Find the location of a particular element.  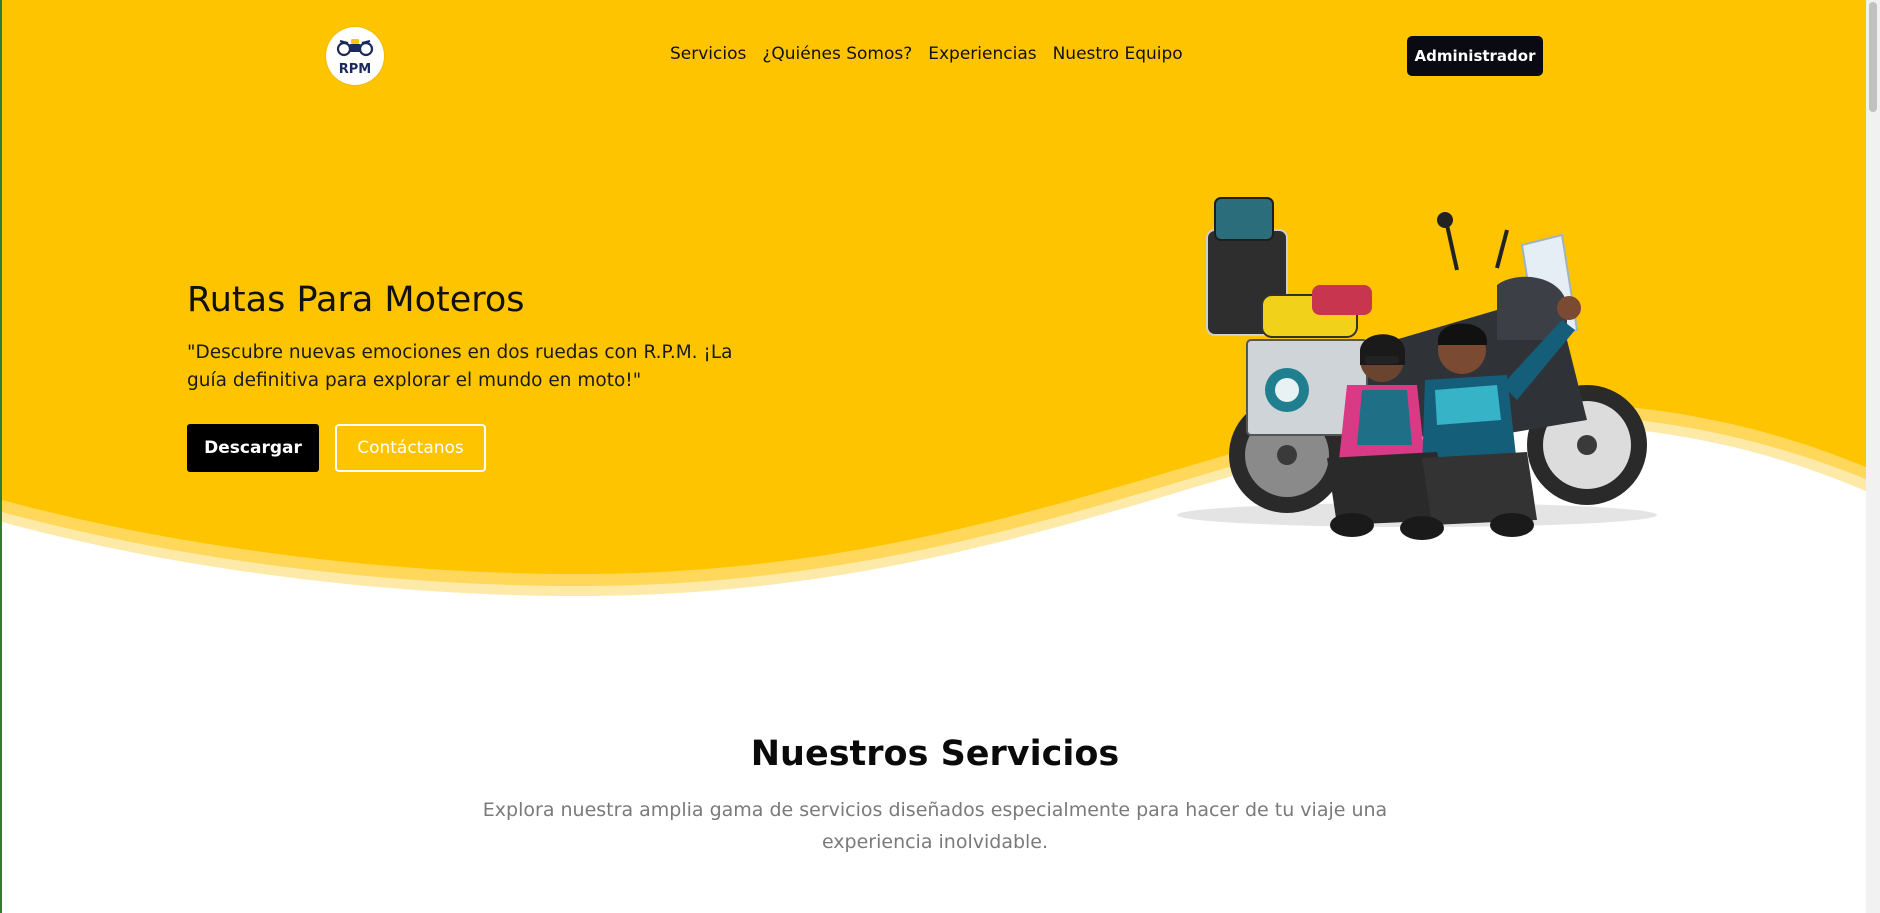

nav-item-experiencias: Experiencias is located at coordinates (982, 54).